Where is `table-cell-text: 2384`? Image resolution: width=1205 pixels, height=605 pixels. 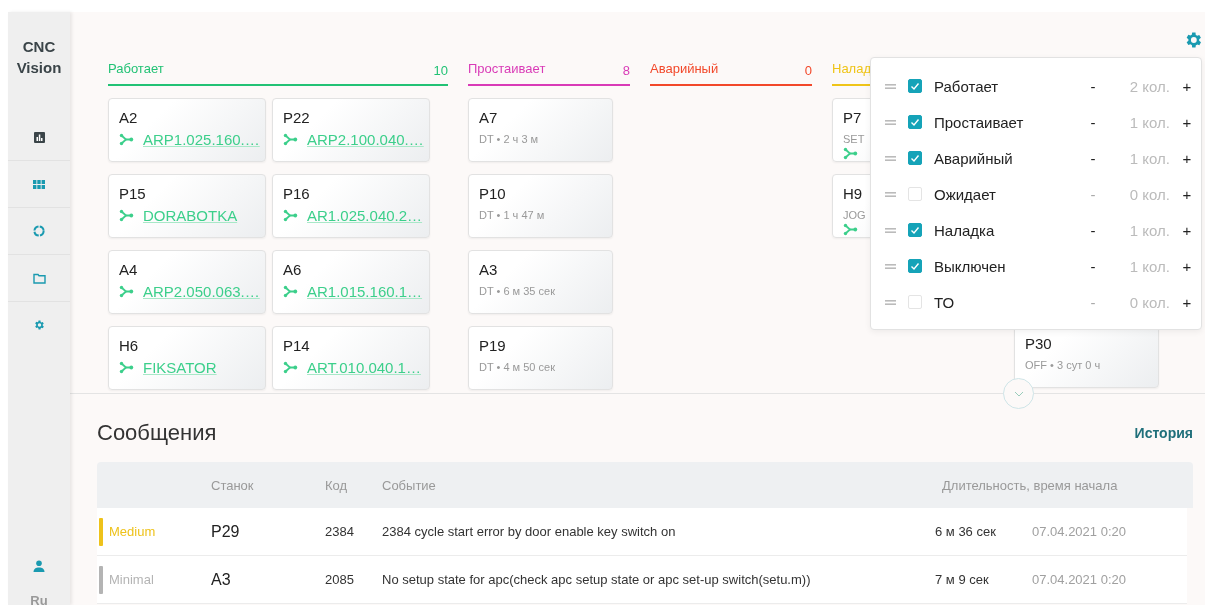
table-cell-text: 2384 is located at coordinates (340, 531).